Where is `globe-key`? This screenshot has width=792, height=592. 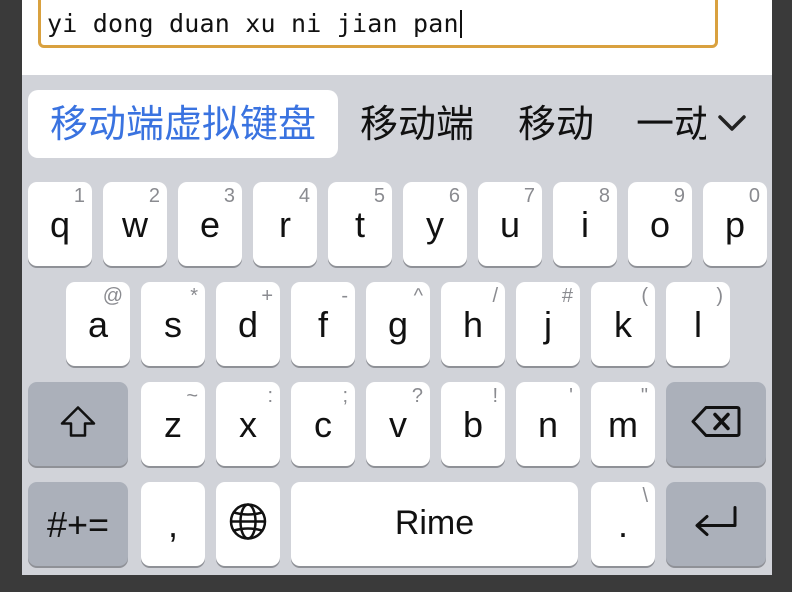
globe-key is located at coordinates (248, 524).